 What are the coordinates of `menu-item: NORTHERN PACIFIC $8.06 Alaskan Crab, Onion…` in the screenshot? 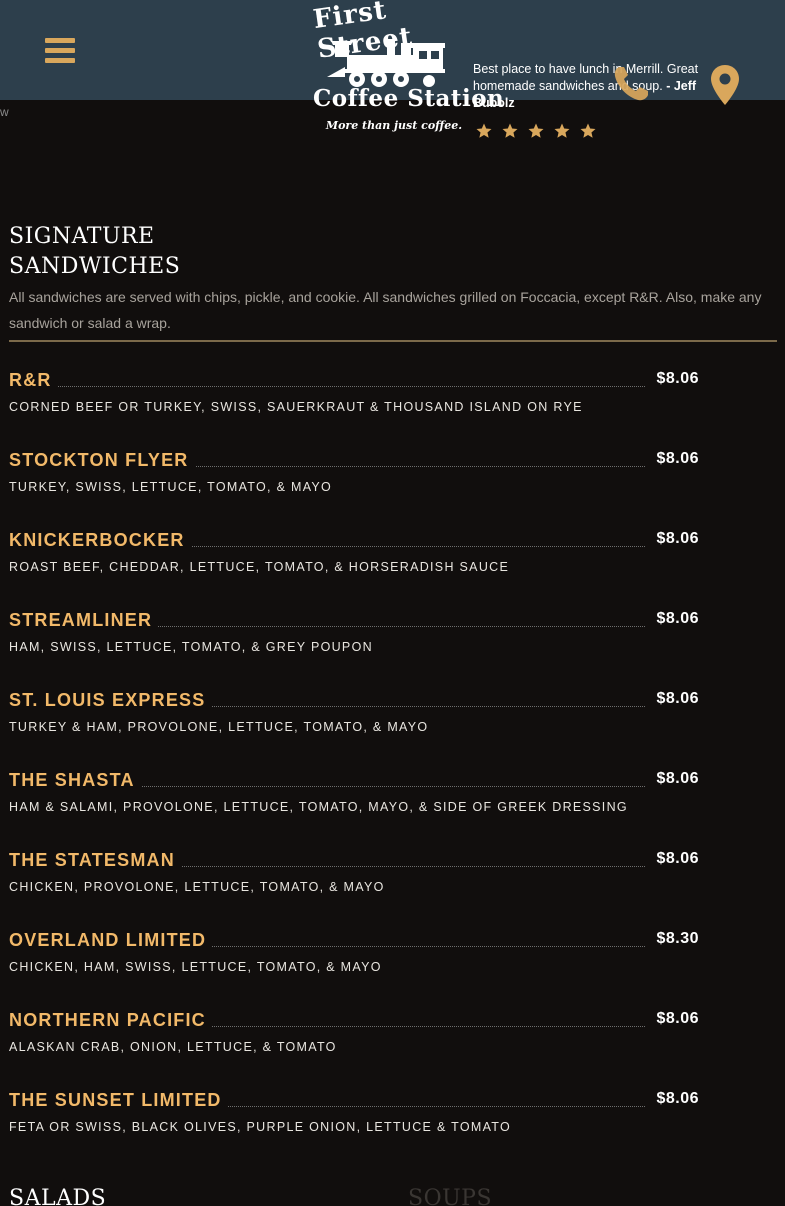 It's located at (354, 1032).